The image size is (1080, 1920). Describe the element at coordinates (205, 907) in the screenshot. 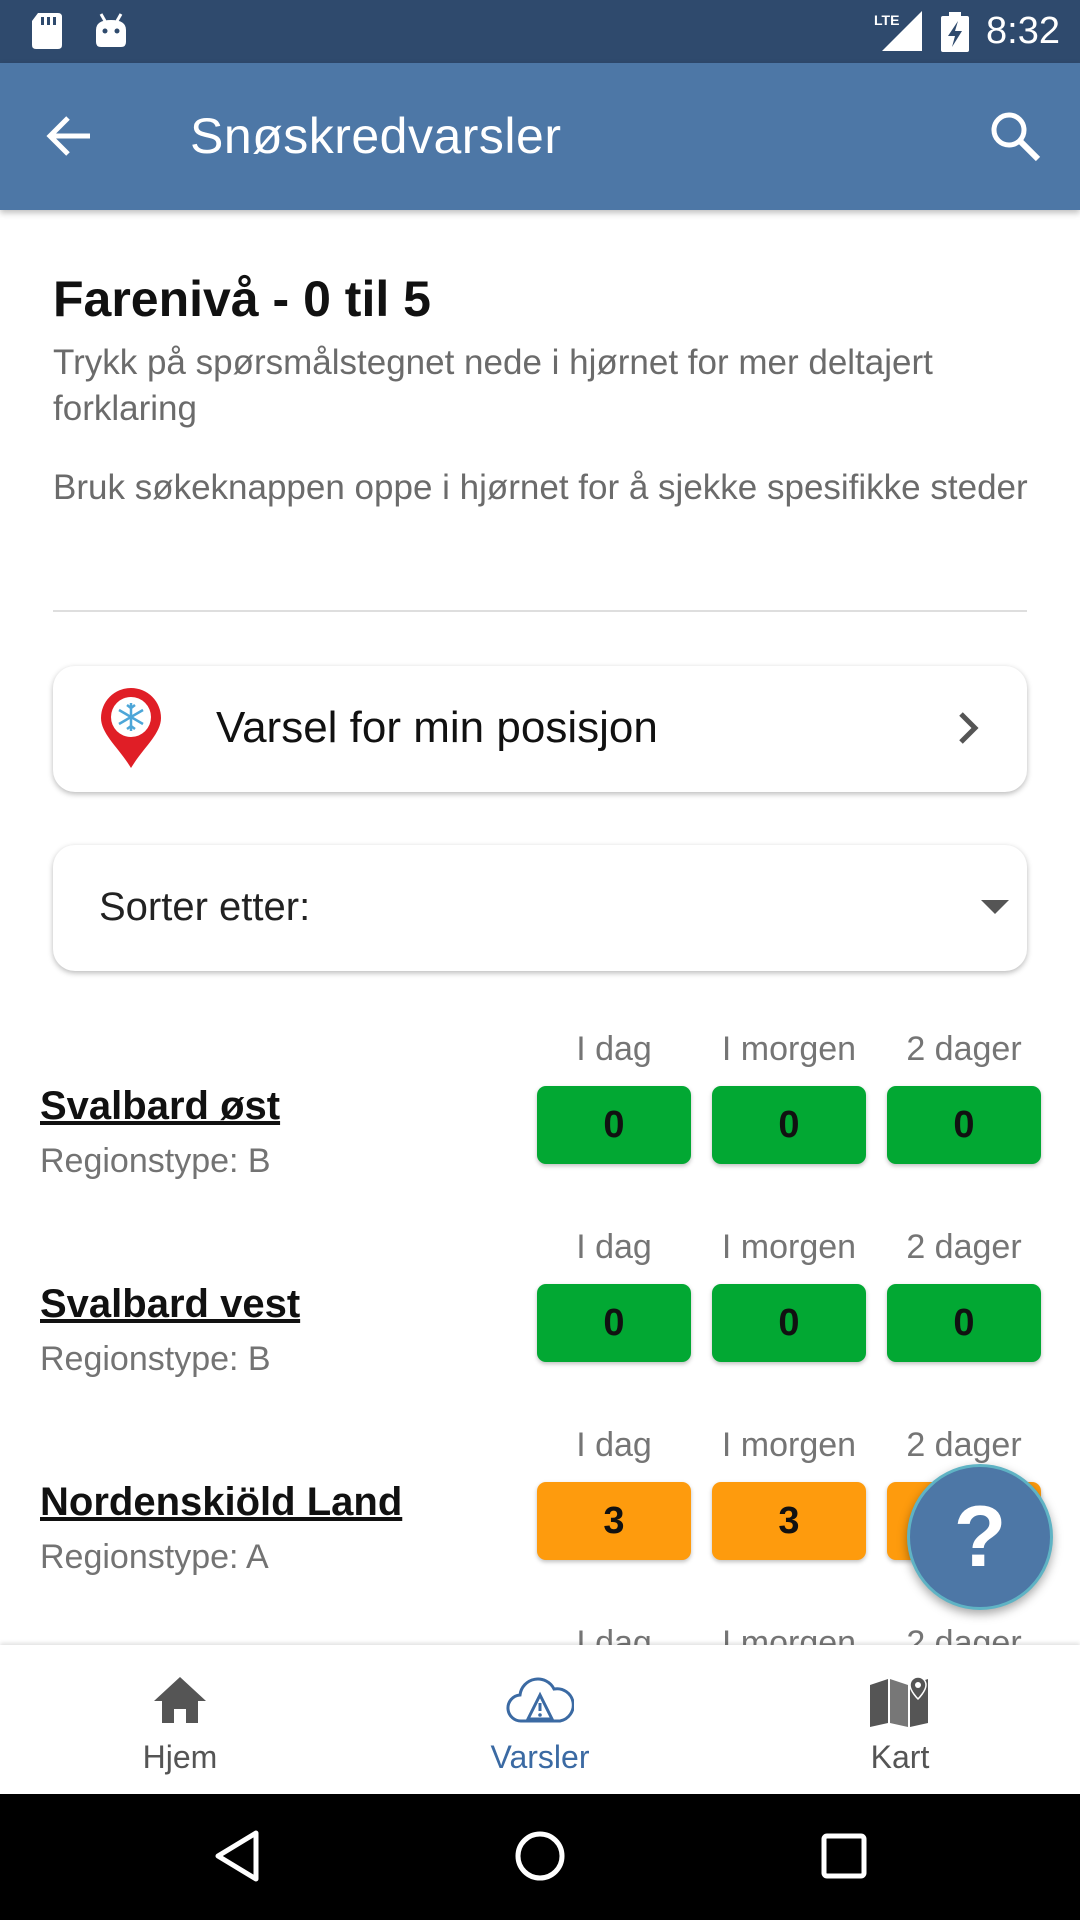

I see `sort-label: Sorter etter:` at that location.